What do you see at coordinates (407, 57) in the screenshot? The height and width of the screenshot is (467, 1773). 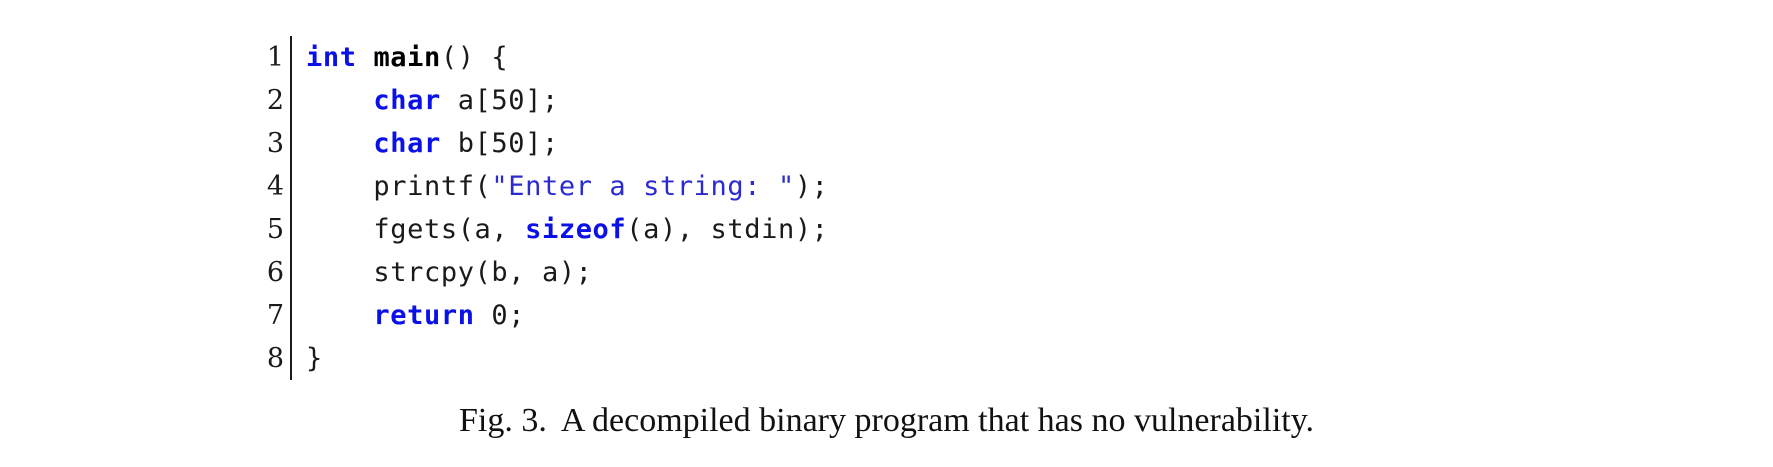 I see `function-name-token: main` at bounding box center [407, 57].